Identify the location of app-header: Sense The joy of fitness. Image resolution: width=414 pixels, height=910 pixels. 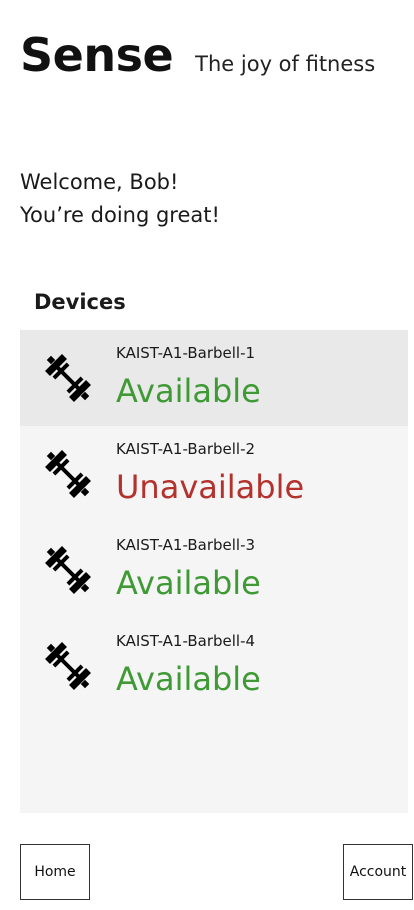
(197, 55).